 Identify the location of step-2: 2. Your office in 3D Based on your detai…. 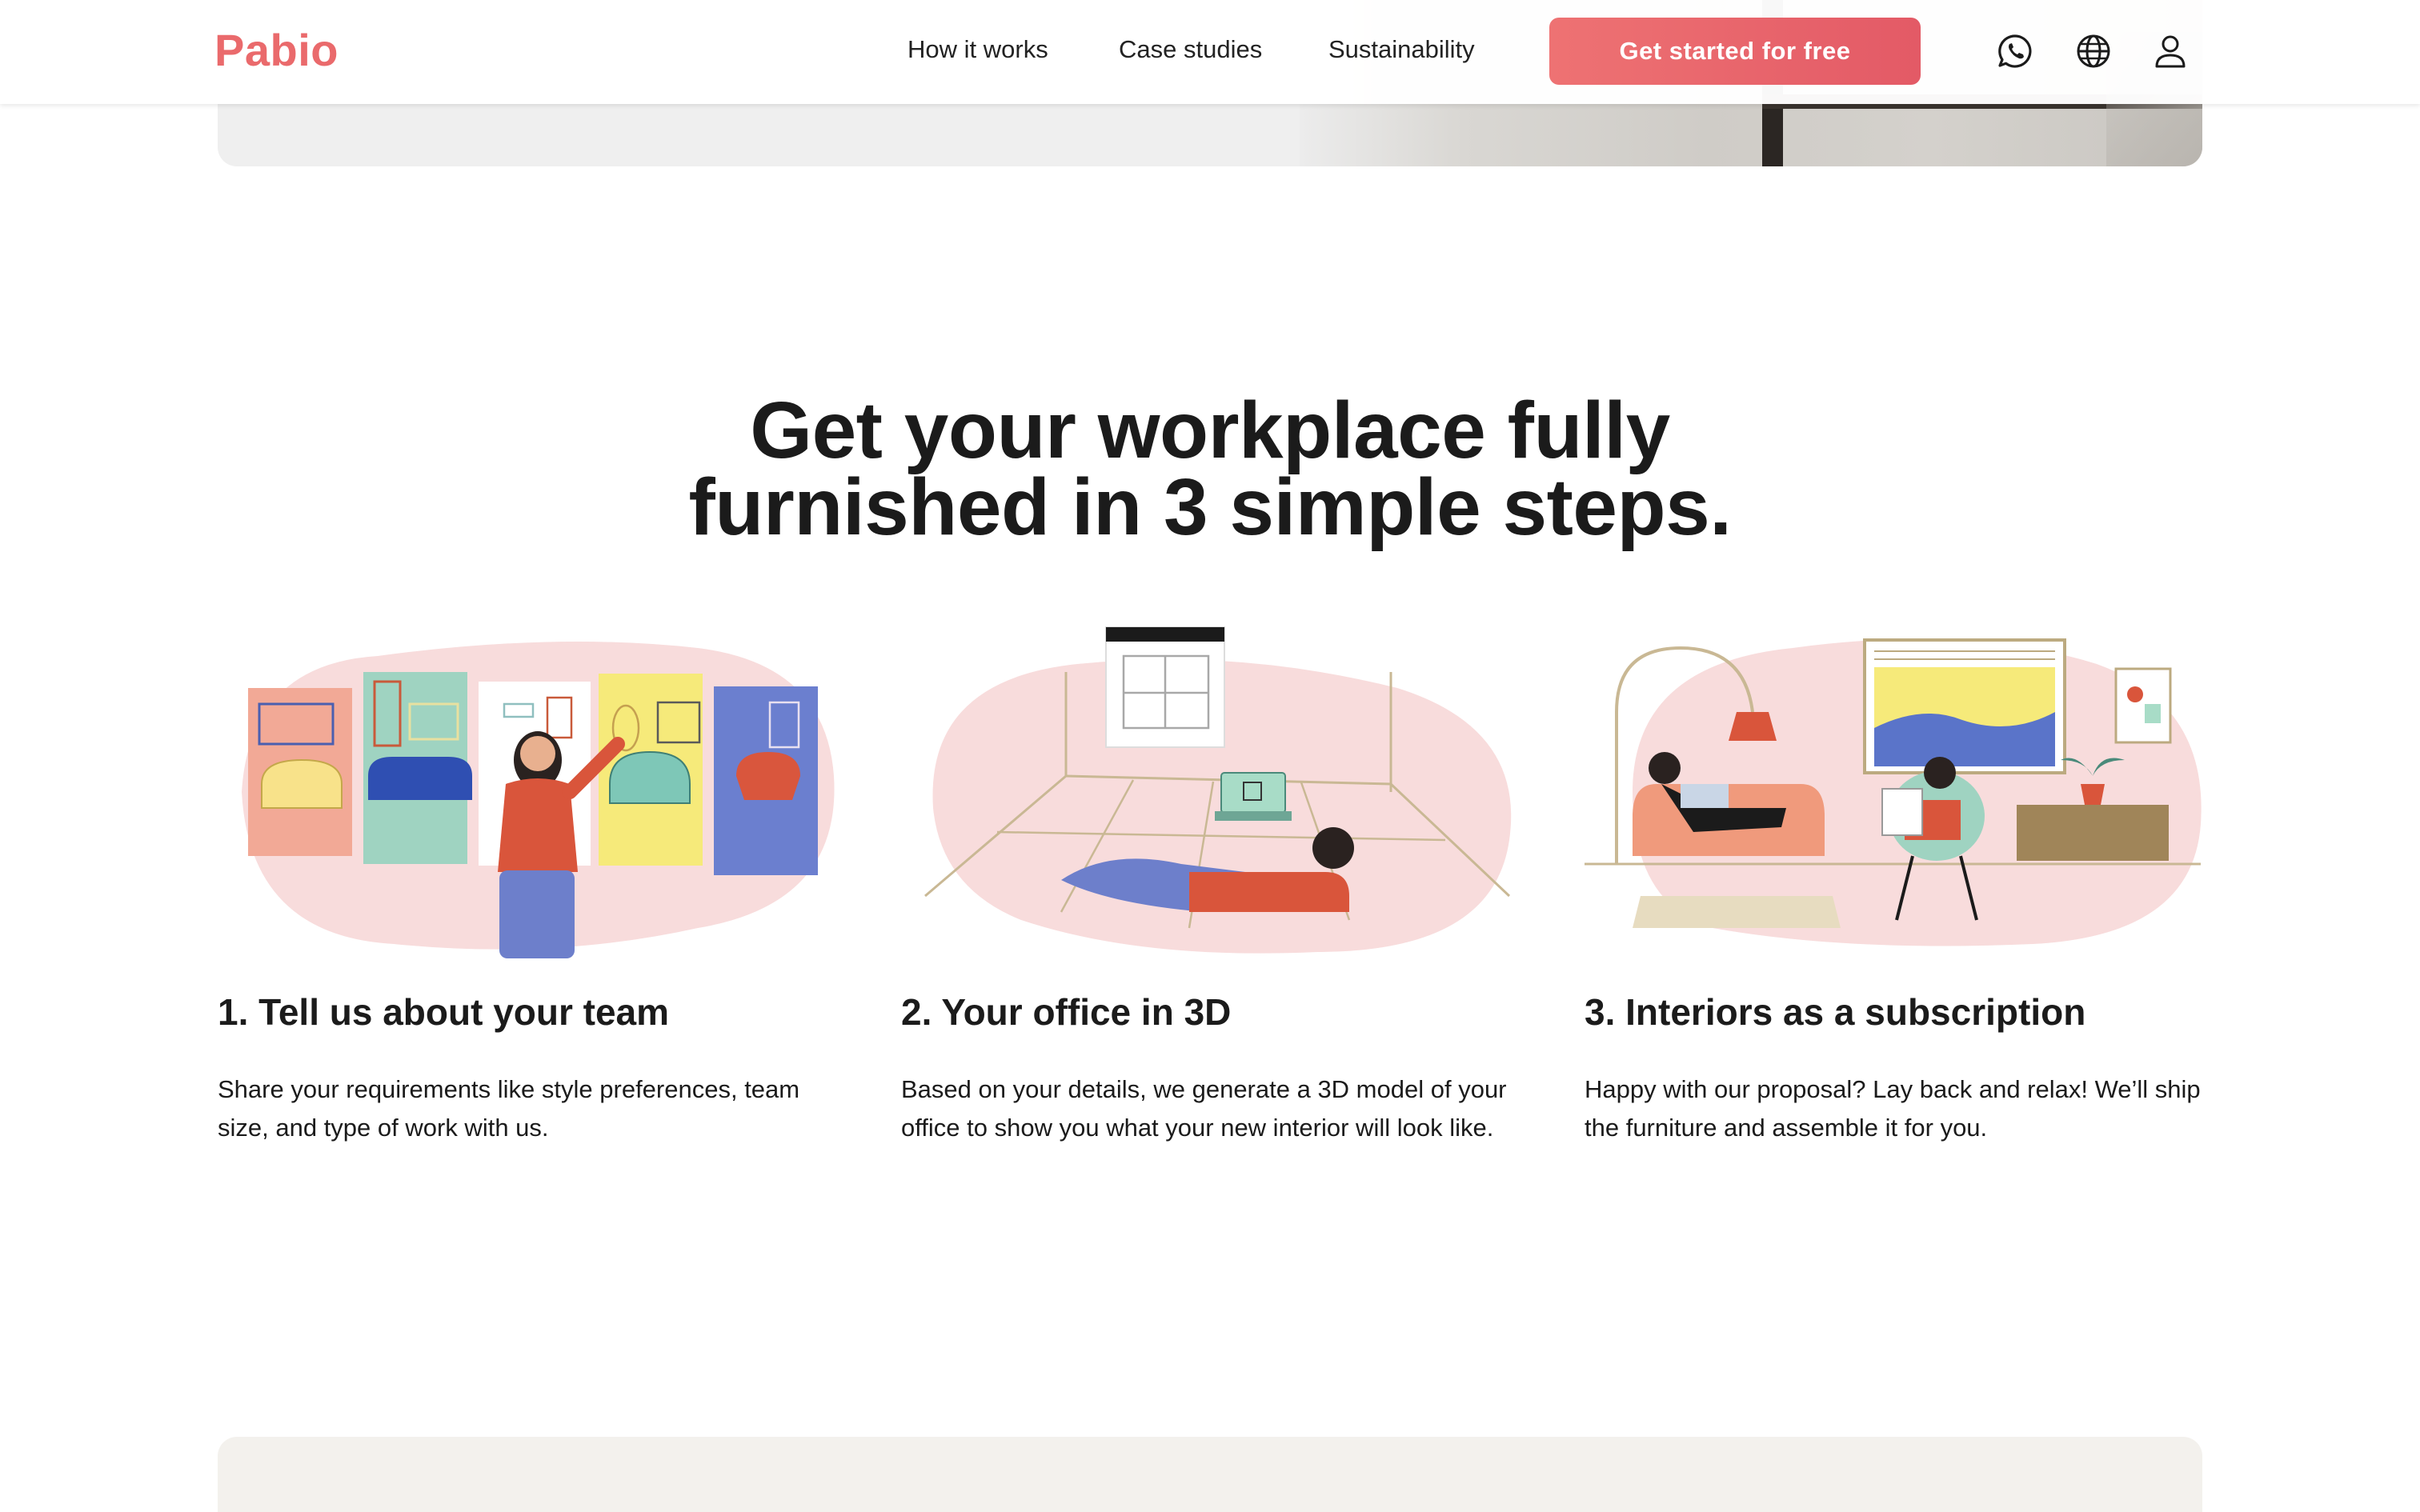
(1213, 881).